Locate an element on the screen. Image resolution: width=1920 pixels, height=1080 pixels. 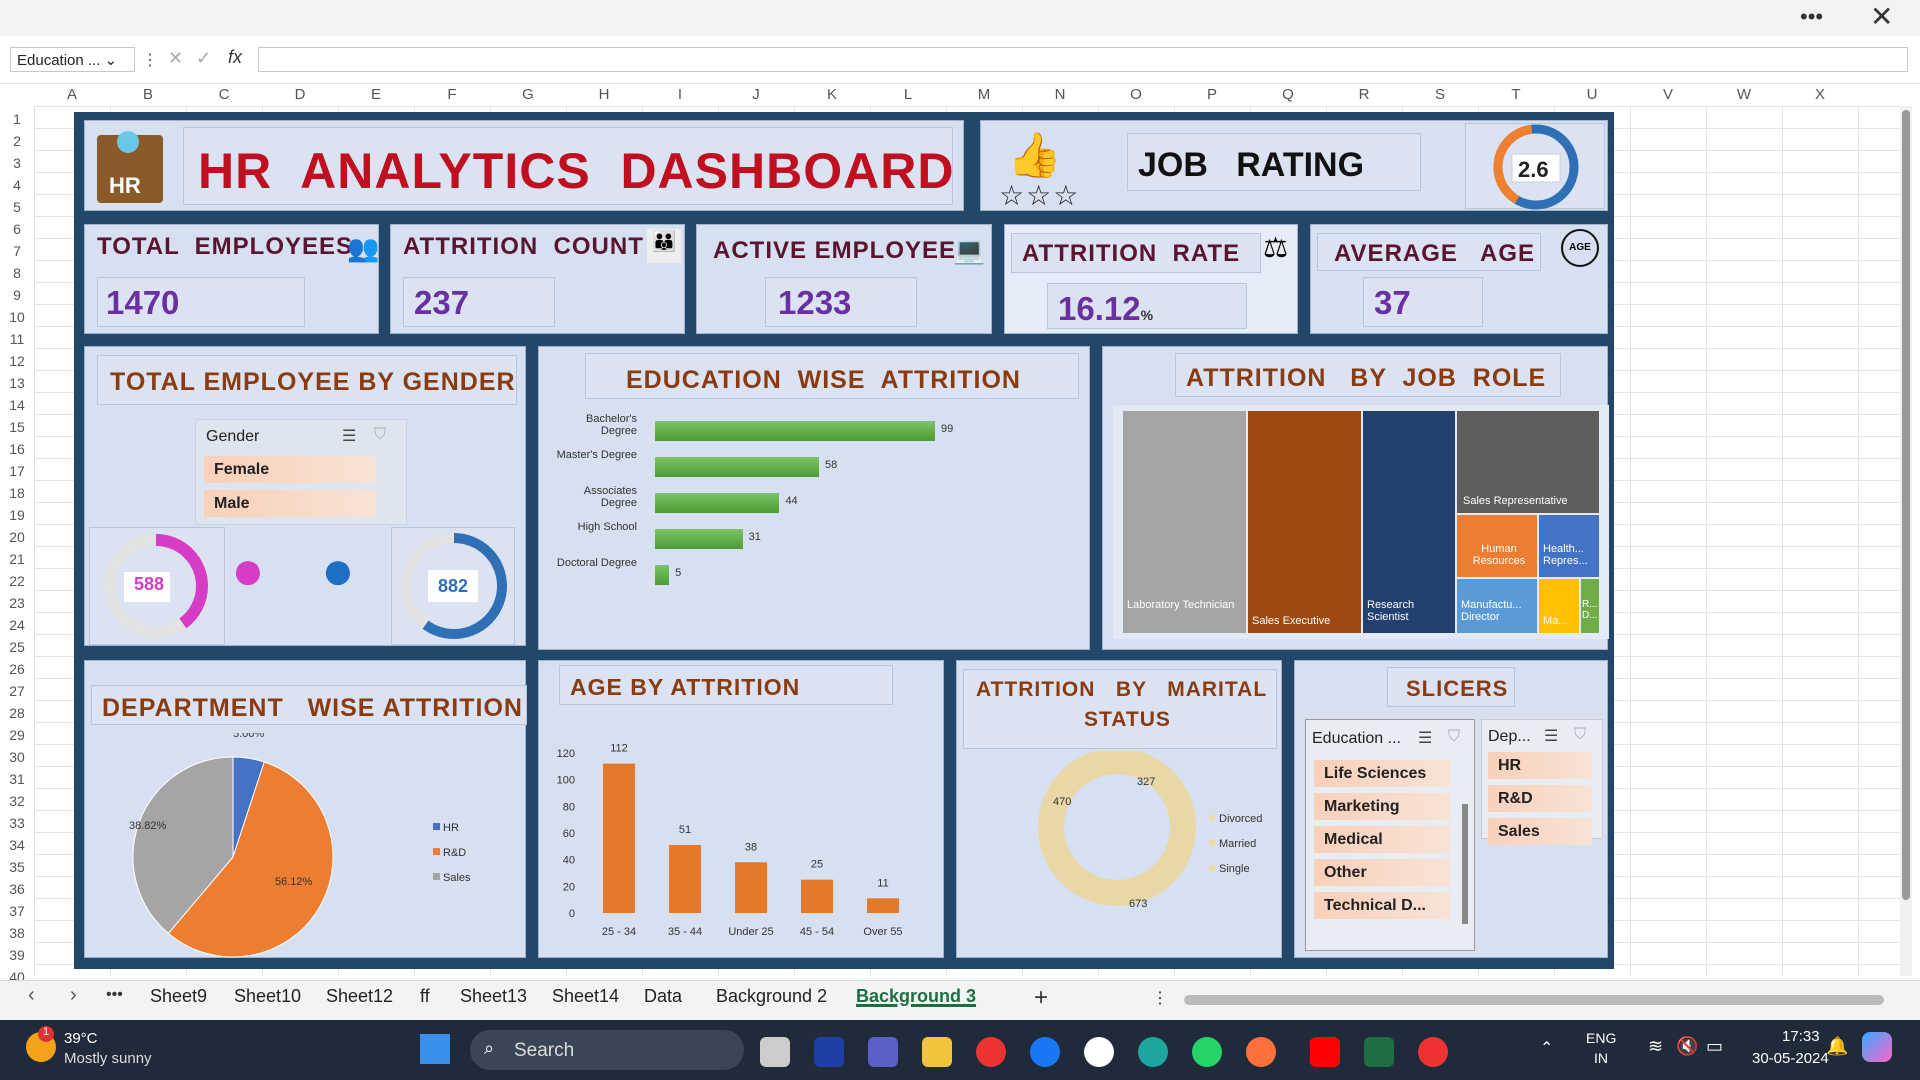
column-header: H is located at coordinates (604, 95).